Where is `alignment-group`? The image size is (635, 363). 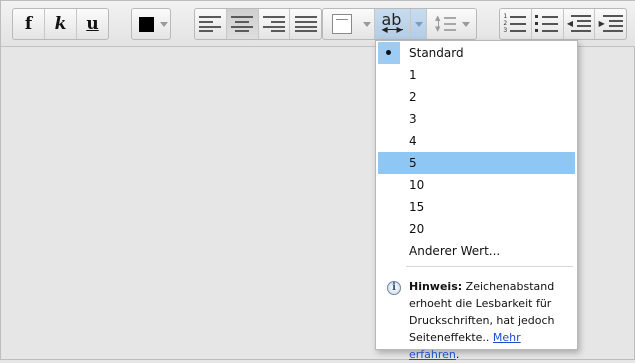 alignment-group is located at coordinates (258, 24).